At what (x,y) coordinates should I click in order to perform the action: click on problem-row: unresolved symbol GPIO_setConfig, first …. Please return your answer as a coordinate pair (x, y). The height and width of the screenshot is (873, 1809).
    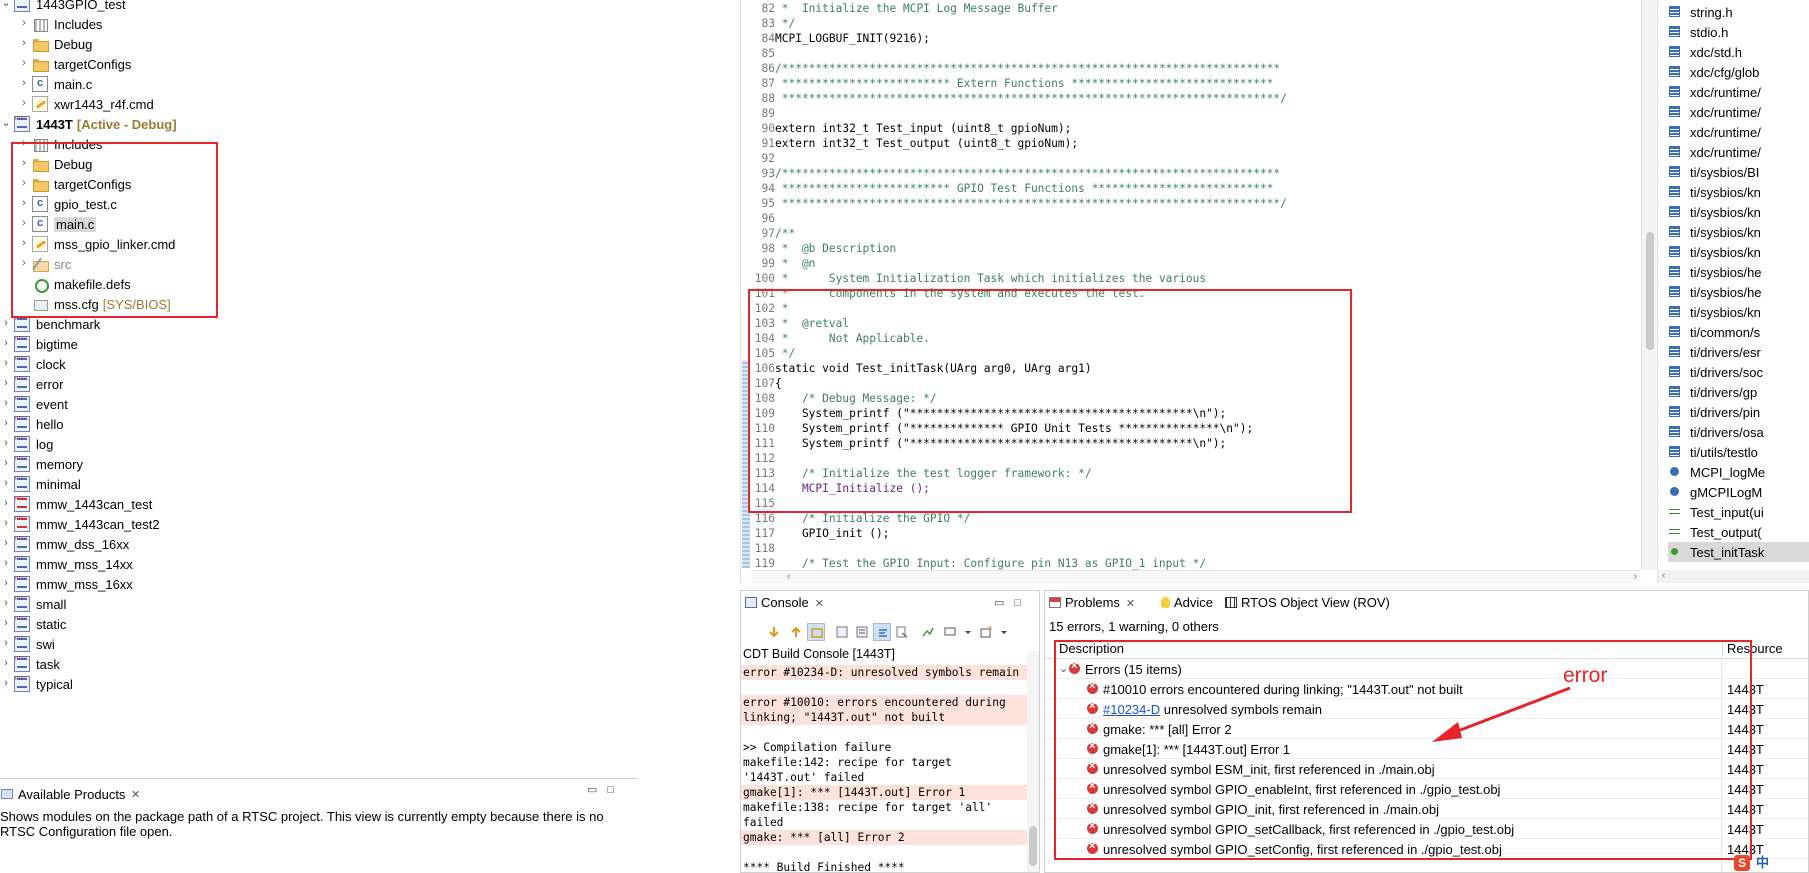
    Looking at the image, I should click on (1426, 849).